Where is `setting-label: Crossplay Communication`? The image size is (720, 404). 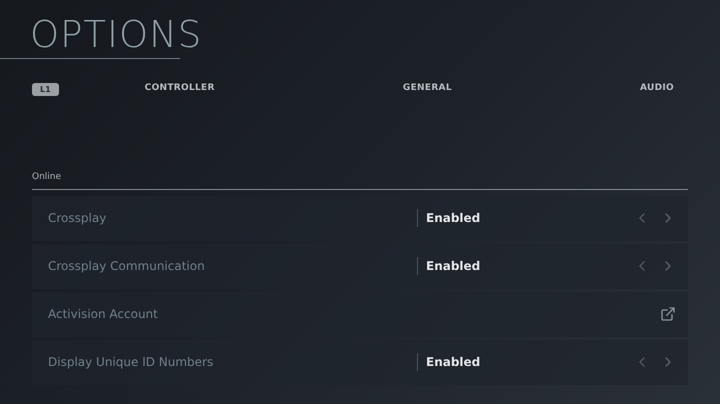 setting-label: Crossplay Communication is located at coordinates (127, 266).